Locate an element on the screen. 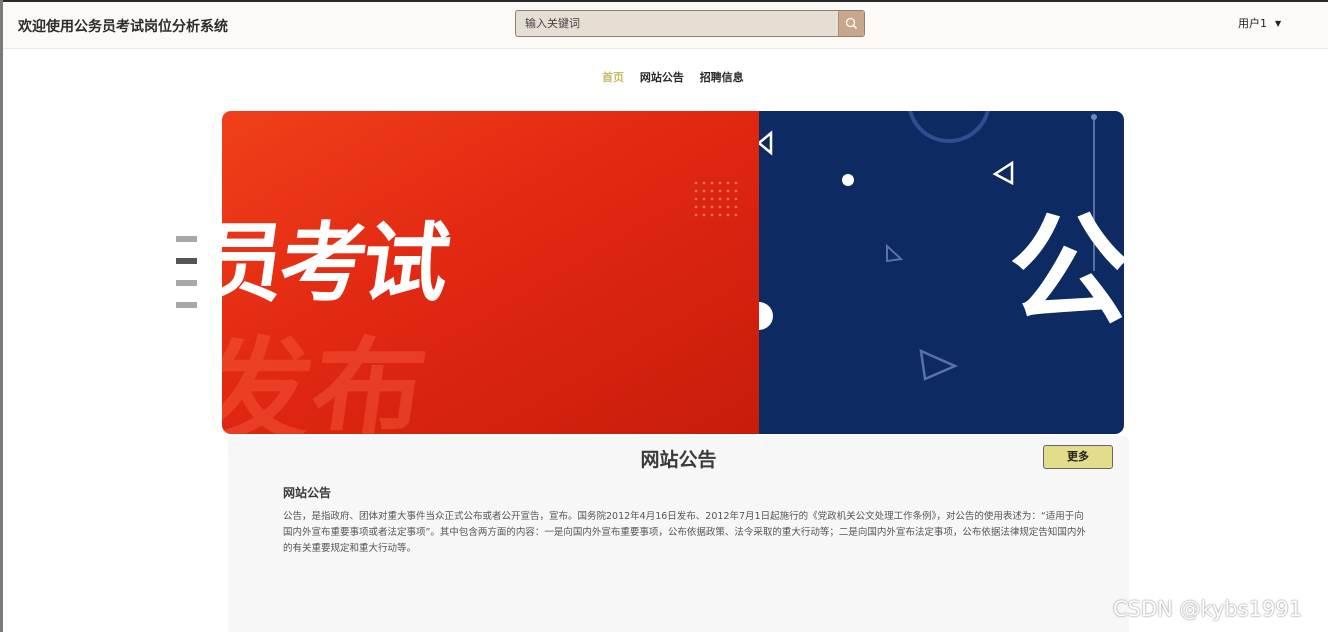  search-button is located at coordinates (851, 23).